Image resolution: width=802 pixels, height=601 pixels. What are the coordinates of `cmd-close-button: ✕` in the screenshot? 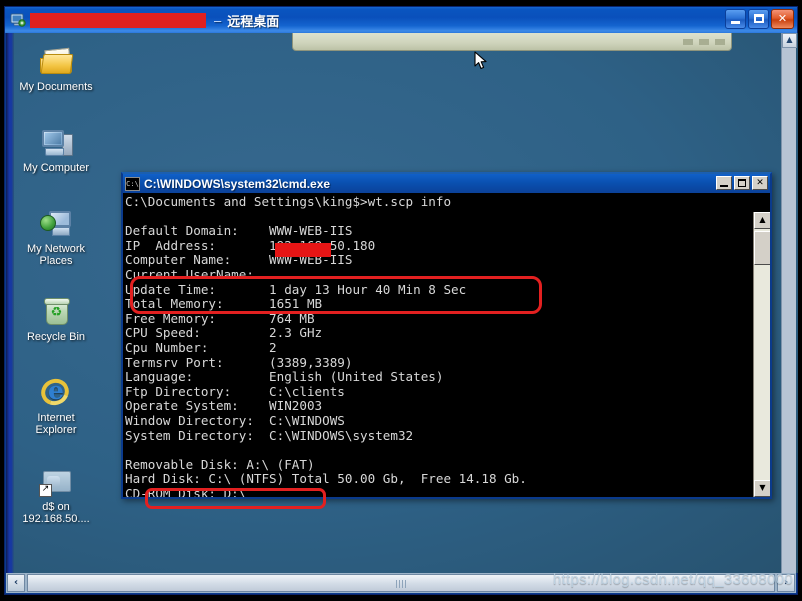 It's located at (760, 183).